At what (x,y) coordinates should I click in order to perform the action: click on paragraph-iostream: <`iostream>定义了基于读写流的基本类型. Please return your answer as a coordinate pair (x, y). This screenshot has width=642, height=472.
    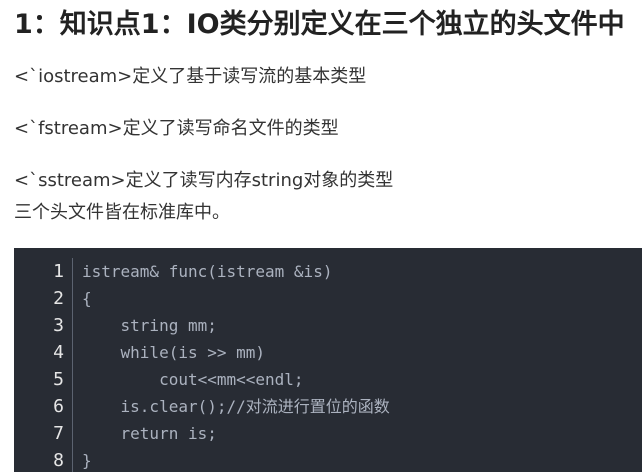
    Looking at the image, I should click on (190, 76).